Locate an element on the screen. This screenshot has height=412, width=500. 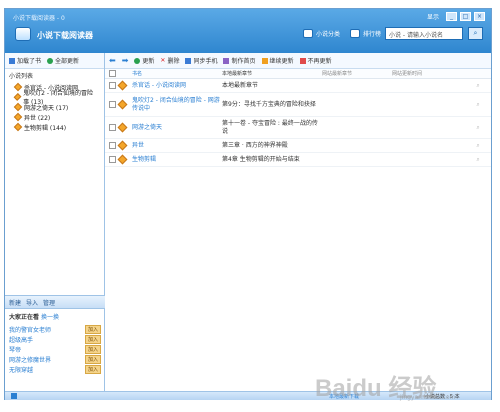
novel-item: 生物剪辑 (144) is located at coordinates (54, 127).